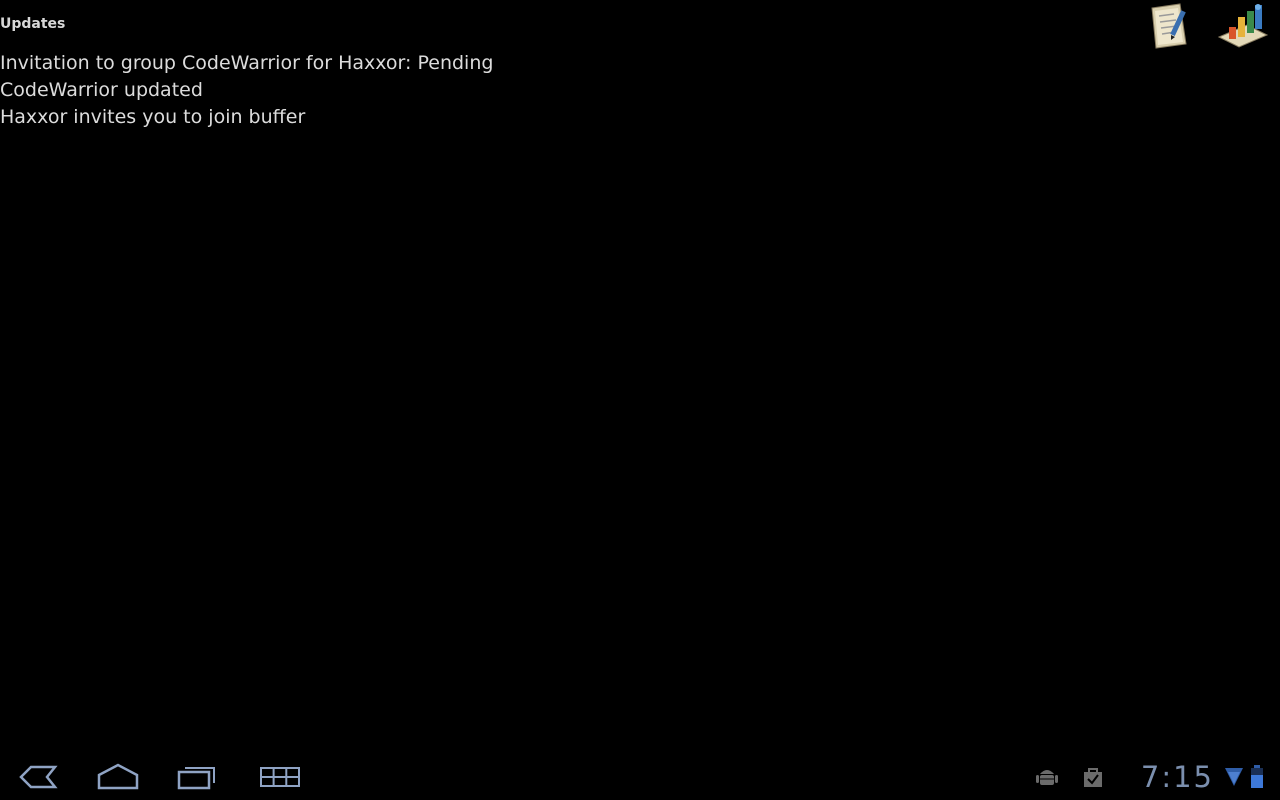 The width and height of the screenshot is (1280, 800). I want to click on action-bar, so click(1206, 26).